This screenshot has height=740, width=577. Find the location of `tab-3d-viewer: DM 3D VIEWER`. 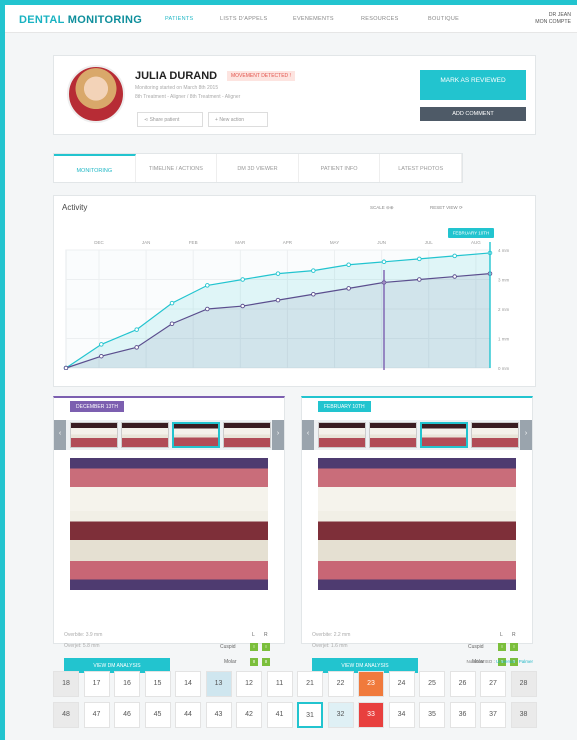

tab-3d-viewer: DM 3D VIEWER is located at coordinates (258, 168).